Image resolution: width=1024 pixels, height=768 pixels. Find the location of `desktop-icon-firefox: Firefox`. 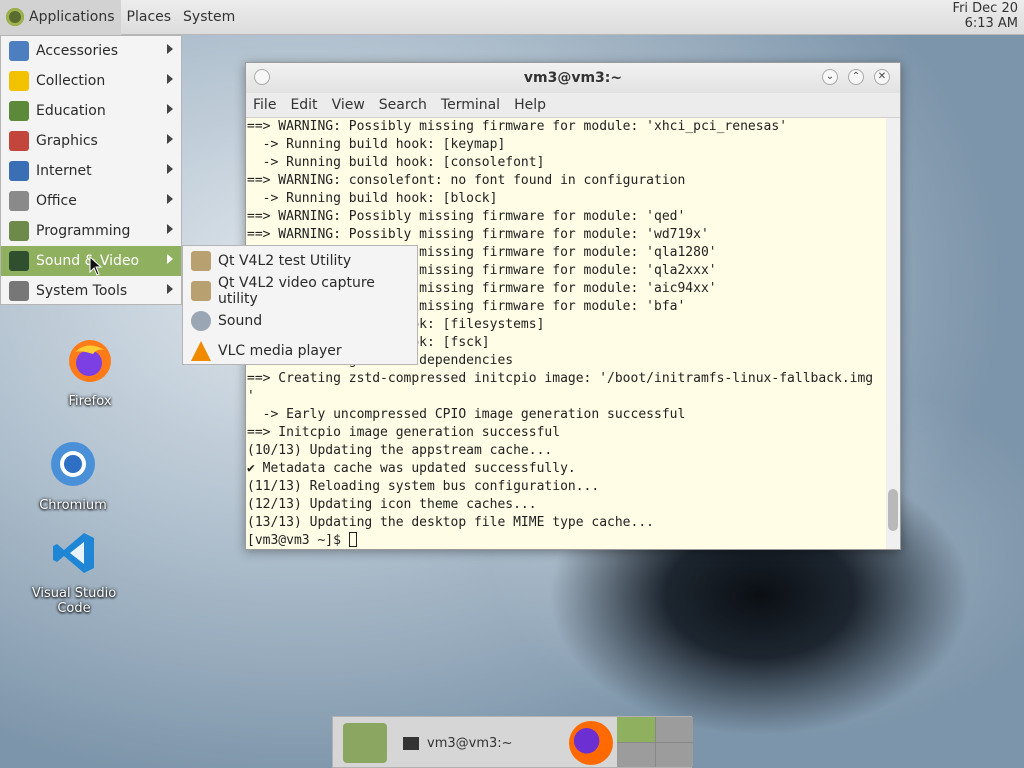

desktop-icon-firefox: Firefox is located at coordinates (90, 373).